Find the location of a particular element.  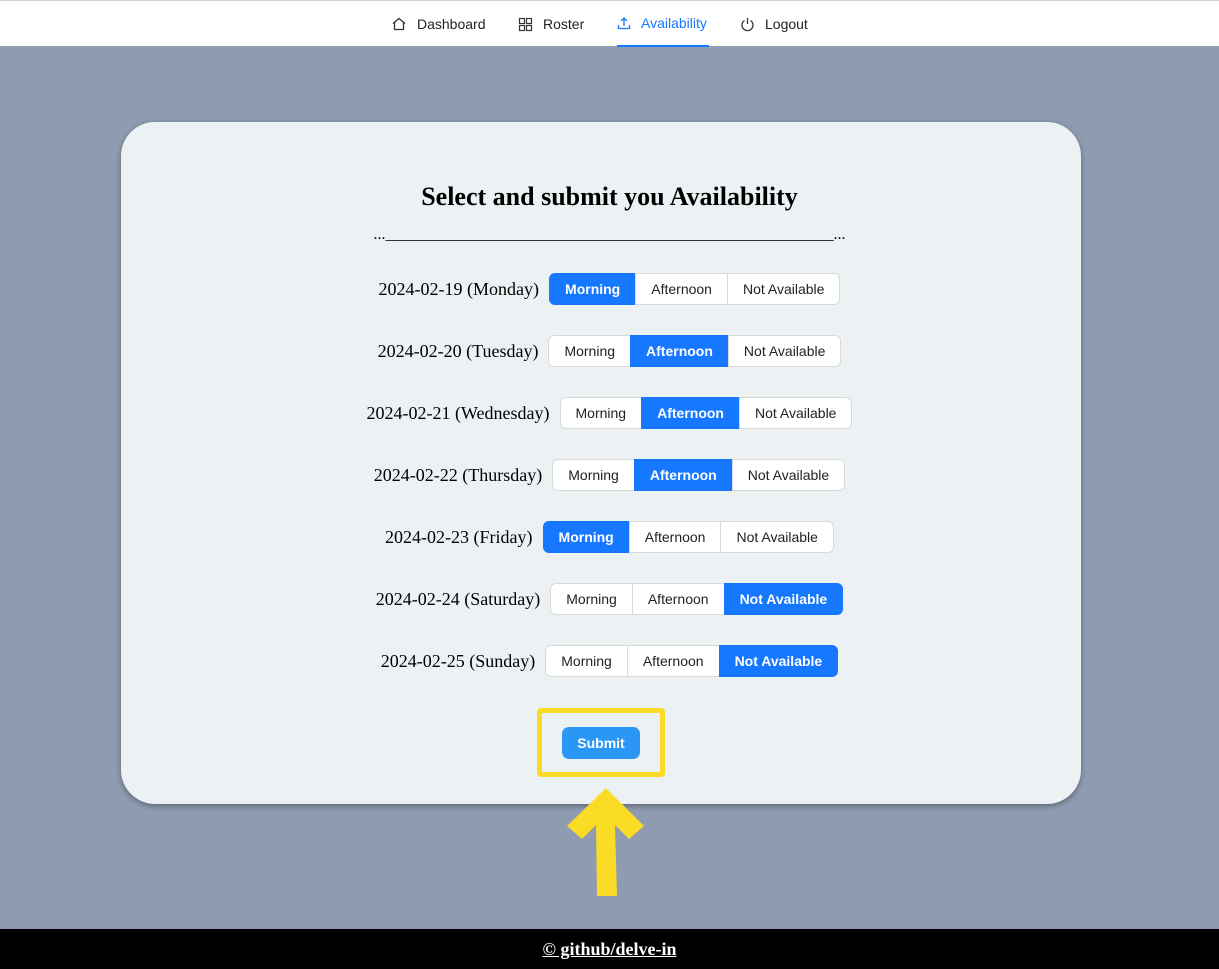

top-navigation-bar: Dashboard Roster Availability Logout is located at coordinates (609, 23).